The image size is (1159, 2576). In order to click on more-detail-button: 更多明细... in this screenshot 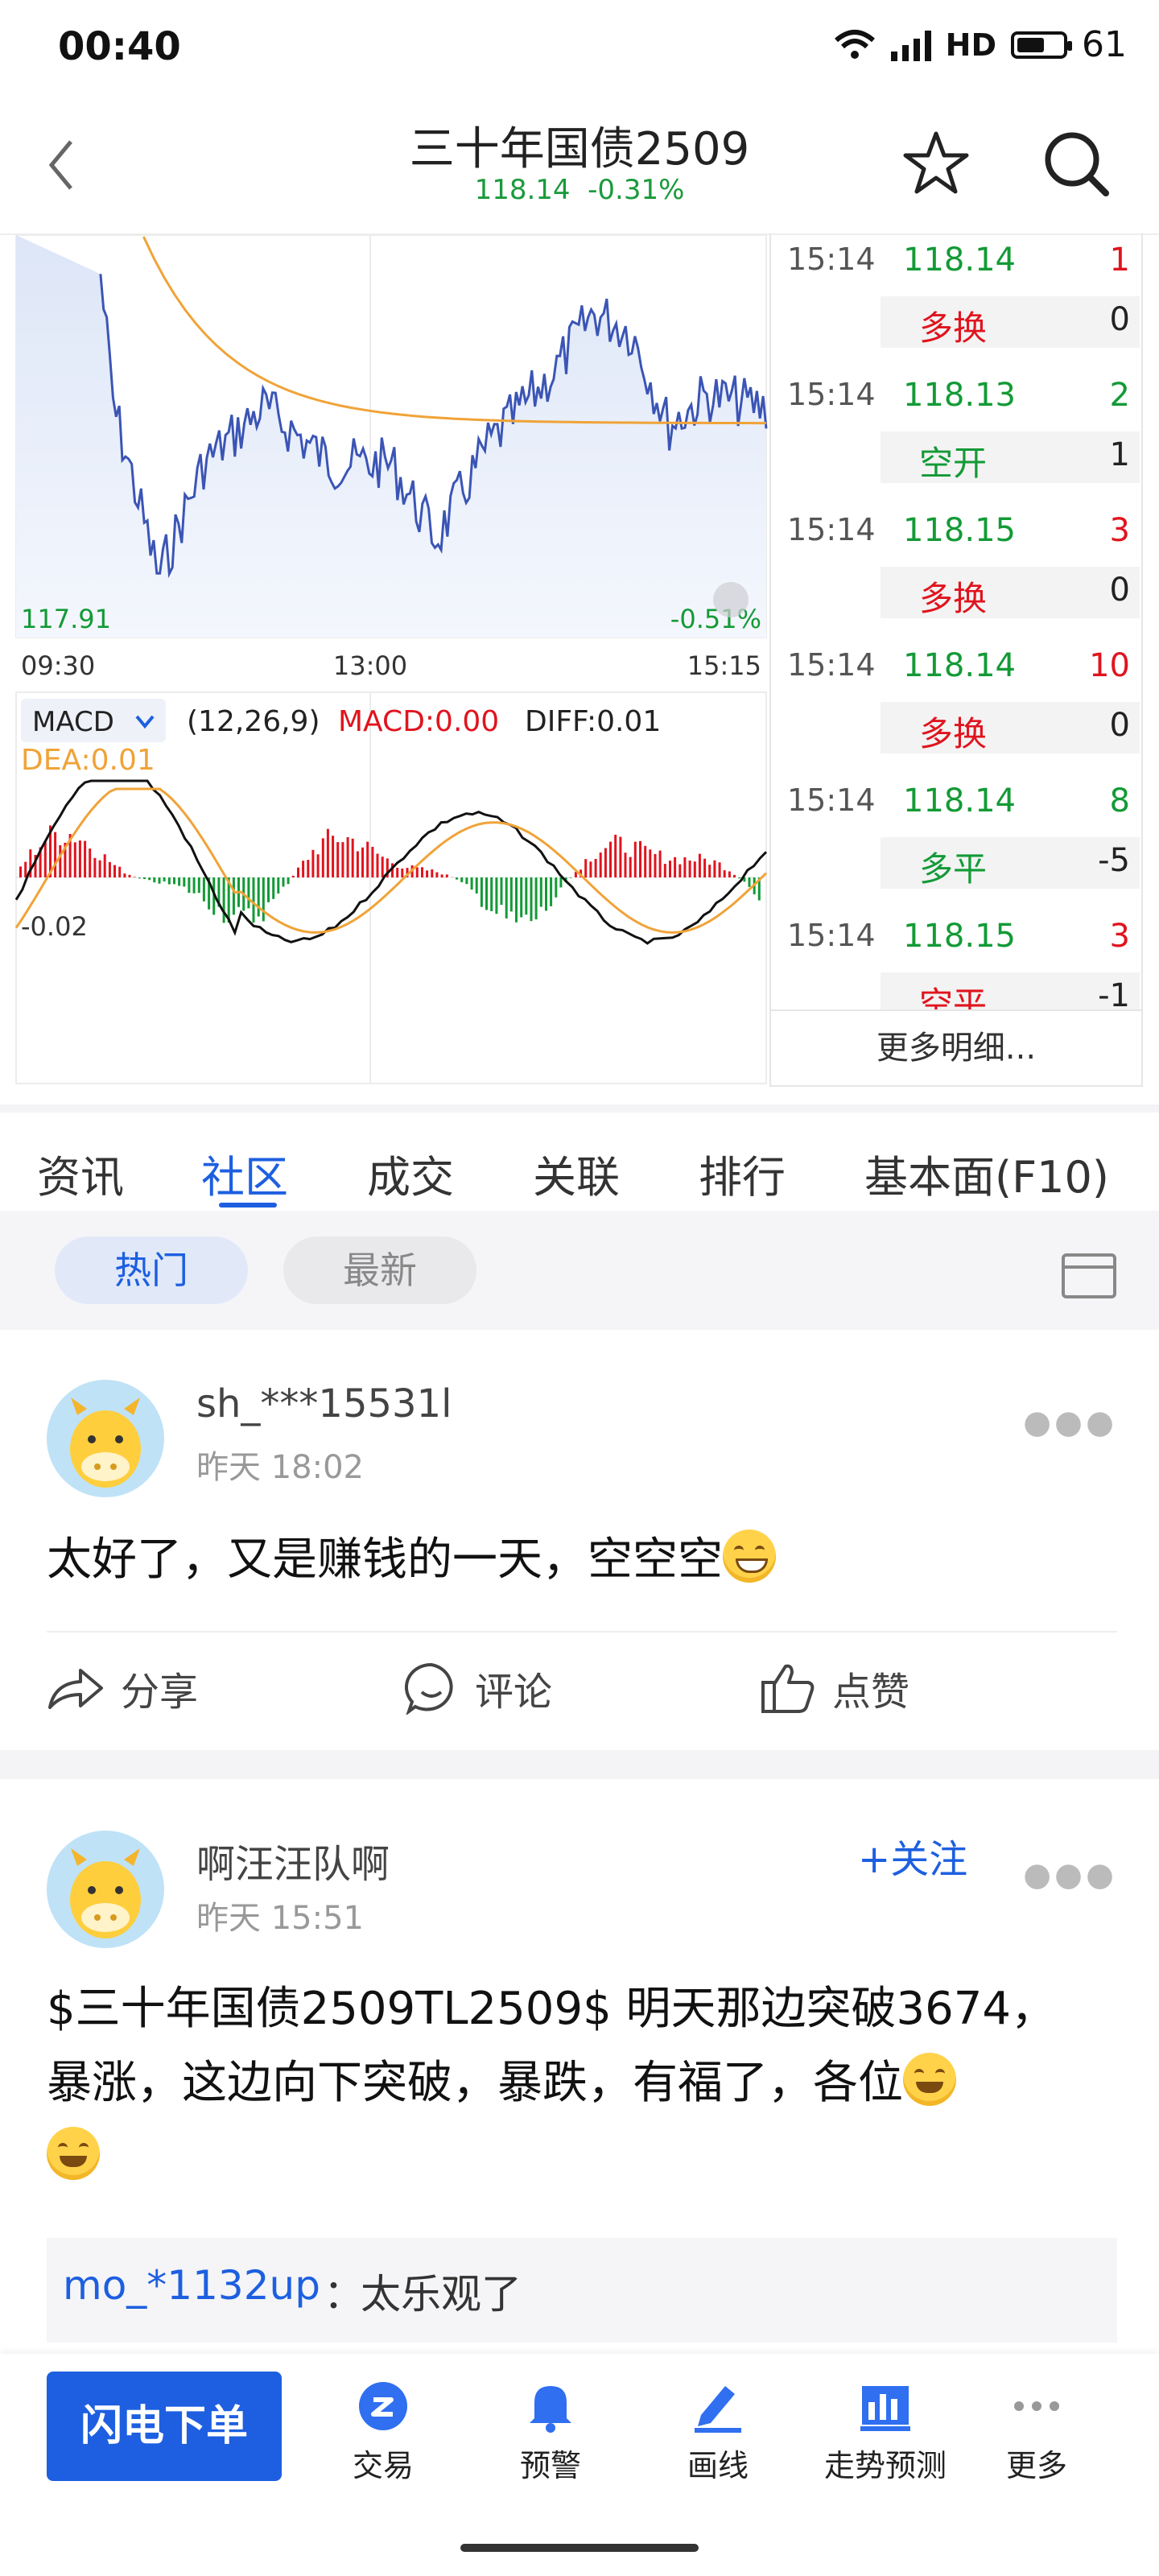, I will do `click(956, 1047)`.